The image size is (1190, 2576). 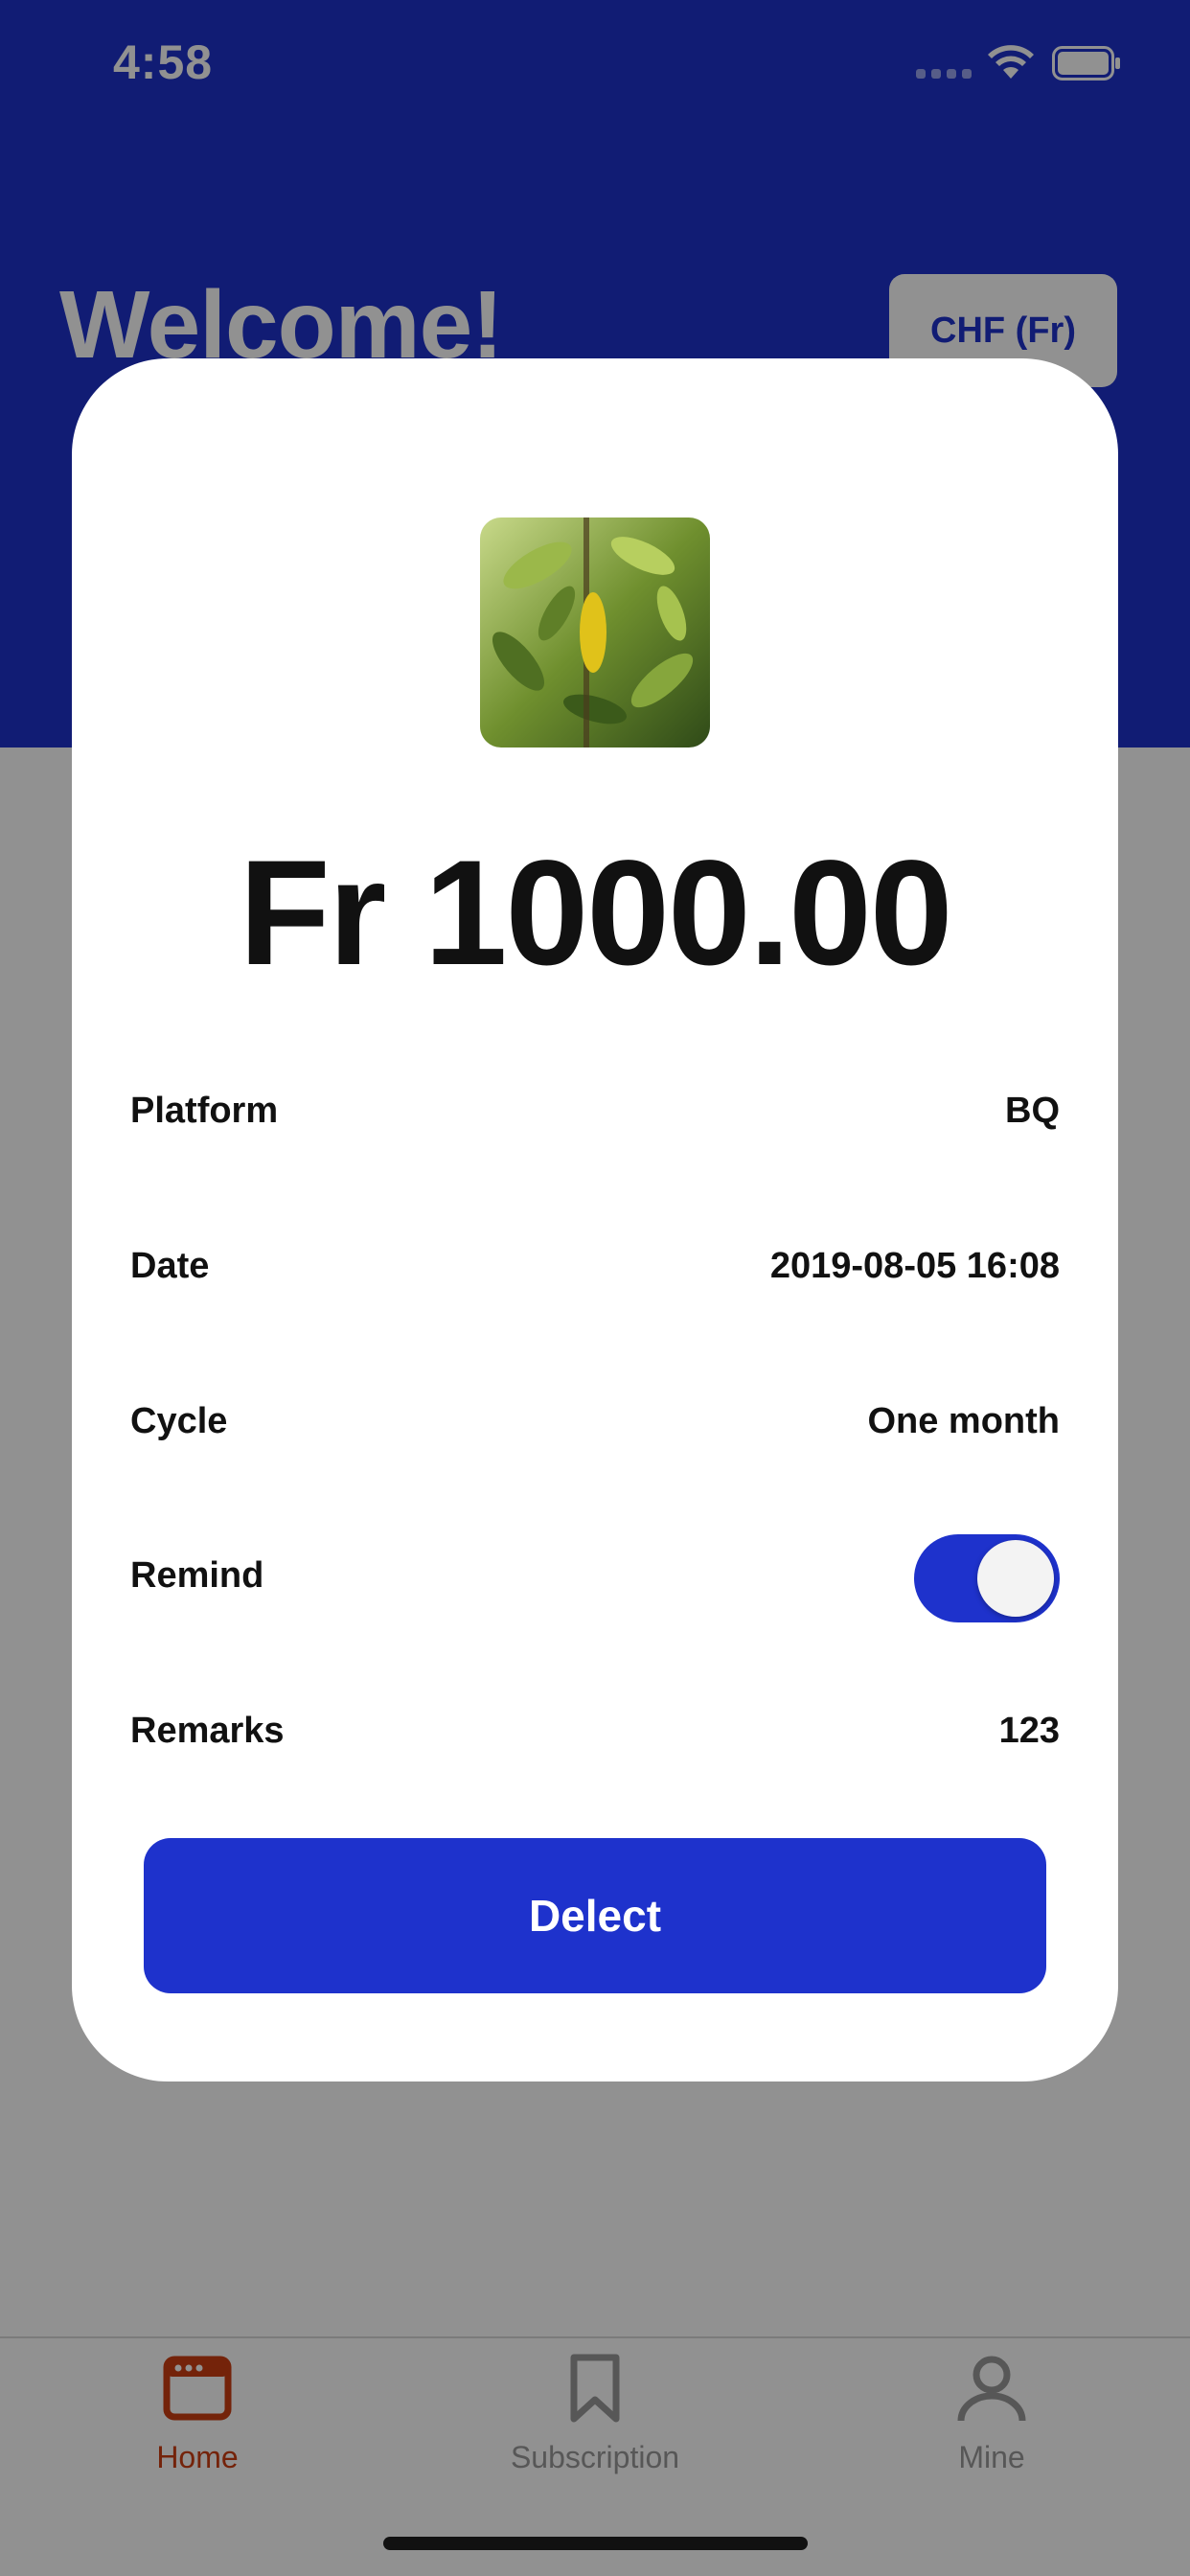 What do you see at coordinates (595, 1422) in the screenshot?
I see `detail-row-cycle: Cycle One month` at bounding box center [595, 1422].